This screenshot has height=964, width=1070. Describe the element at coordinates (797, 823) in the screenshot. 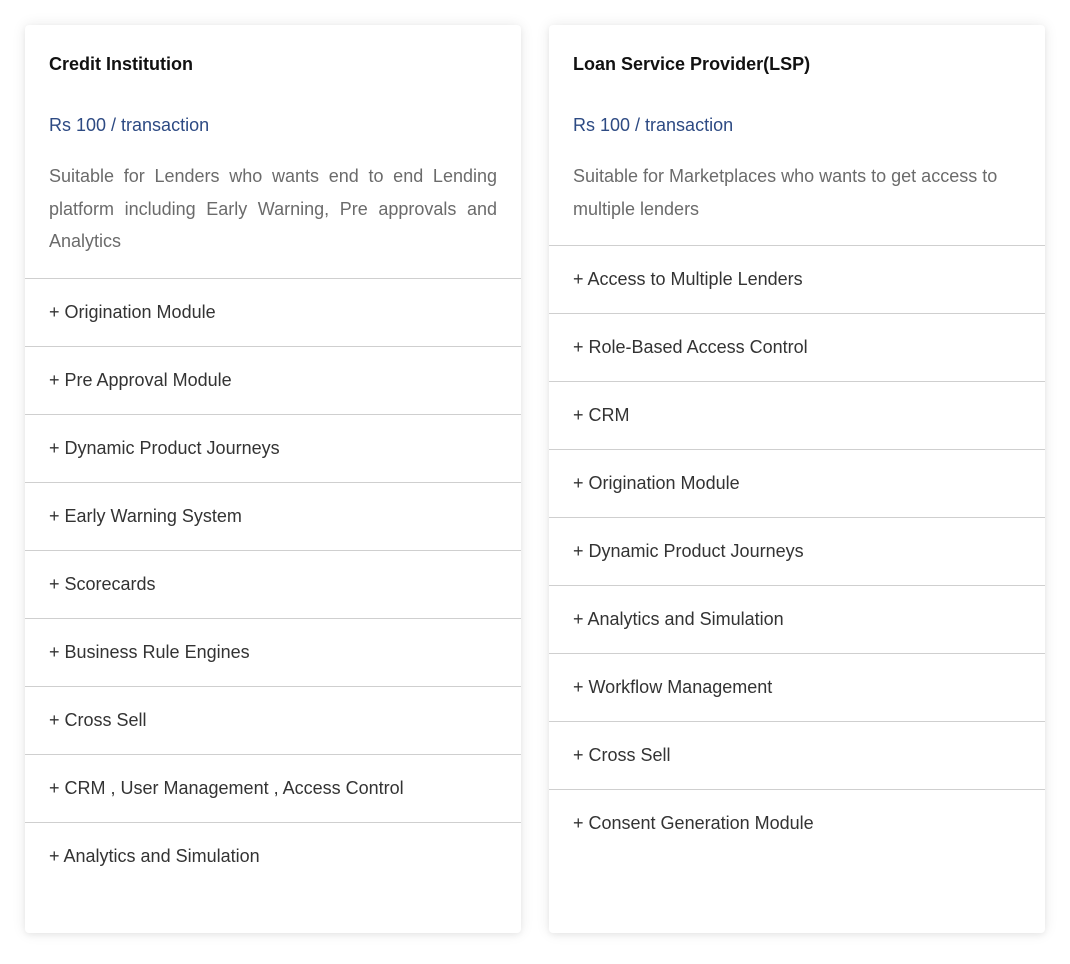

I see `feature-item-consent-generation-module: + Consent Generation Module` at that location.